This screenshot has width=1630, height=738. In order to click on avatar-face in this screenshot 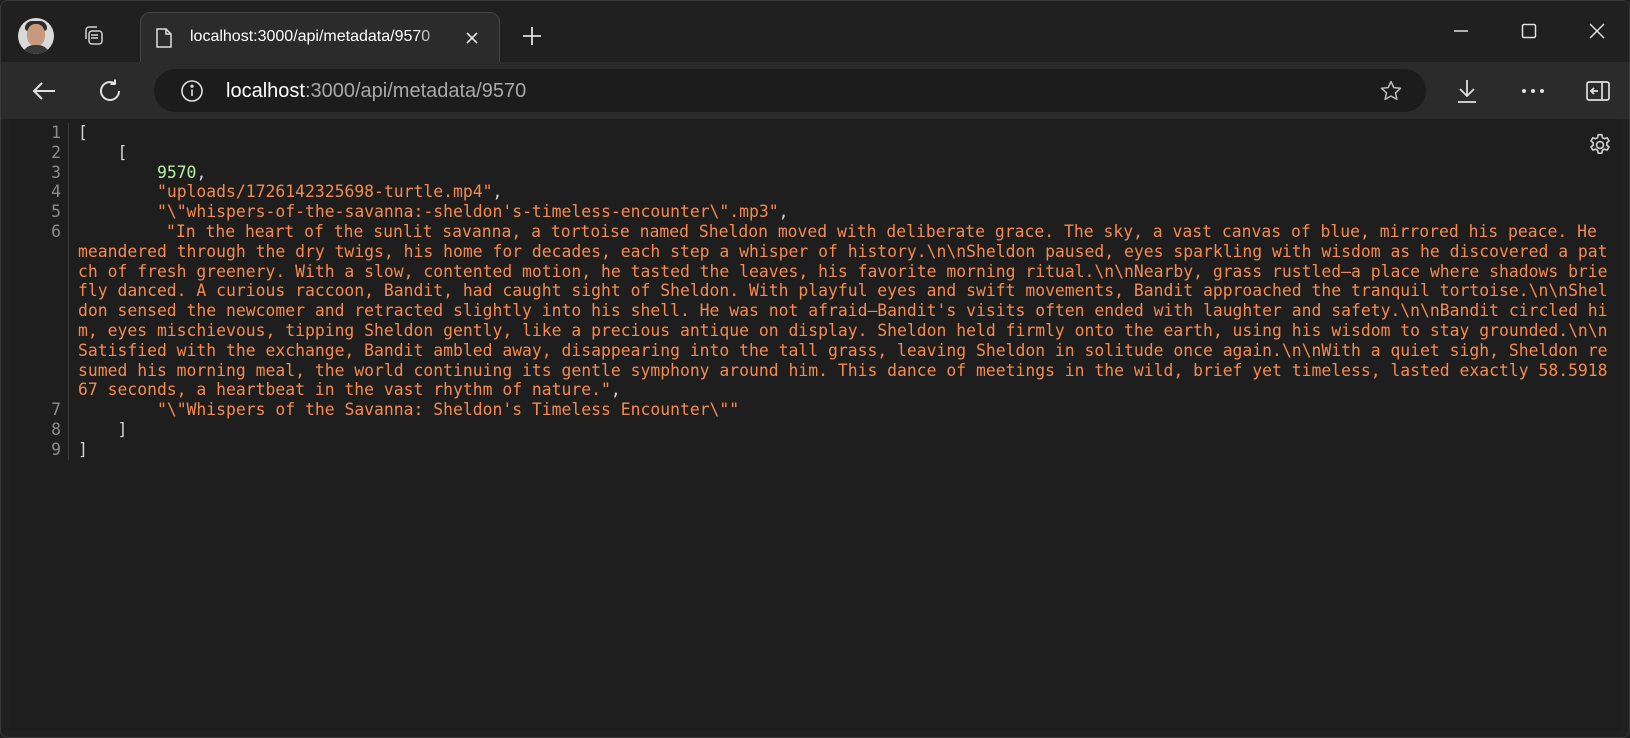, I will do `click(36, 35)`.